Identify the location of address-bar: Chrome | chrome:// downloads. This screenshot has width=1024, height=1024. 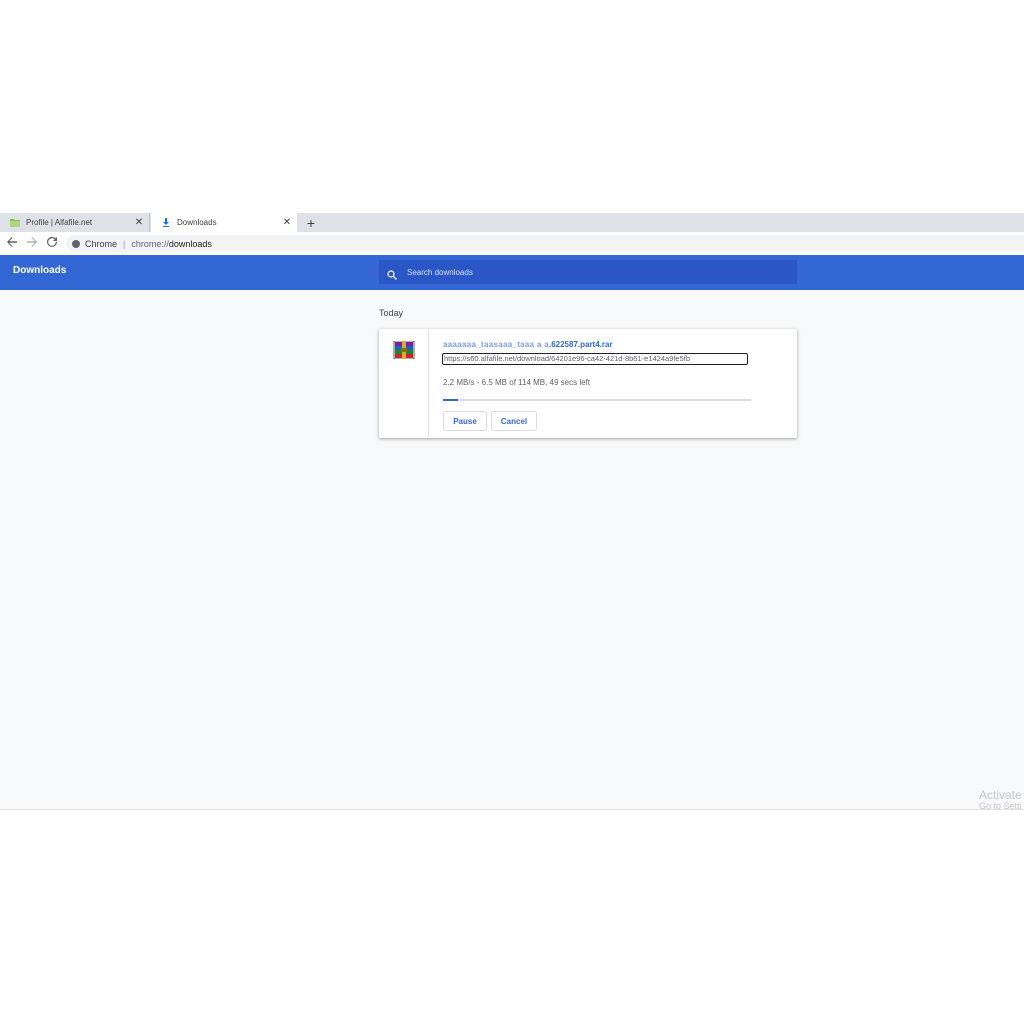
(545, 243).